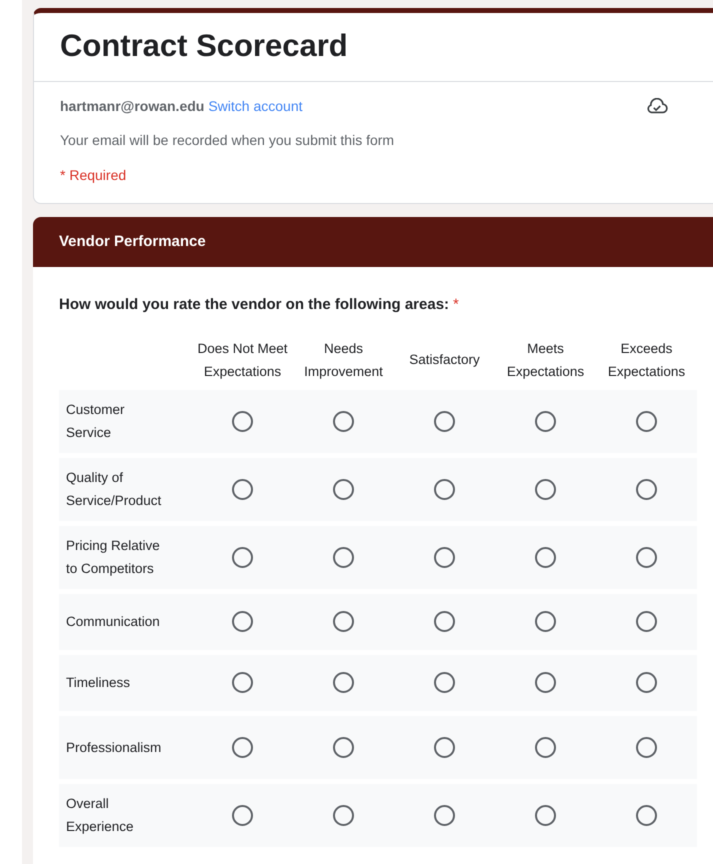  I want to click on column-heading: Satisfactory, so click(444, 360).